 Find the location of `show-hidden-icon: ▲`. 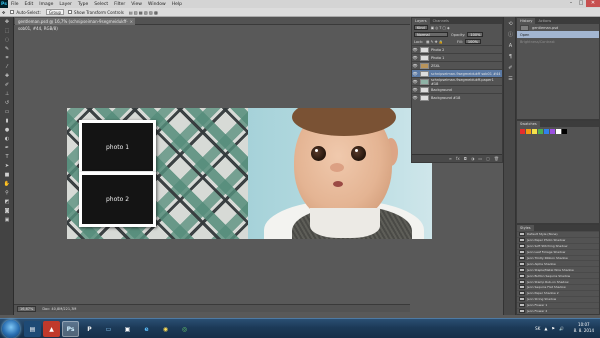

show-hidden-icon: ▲ is located at coordinates (545, 328).